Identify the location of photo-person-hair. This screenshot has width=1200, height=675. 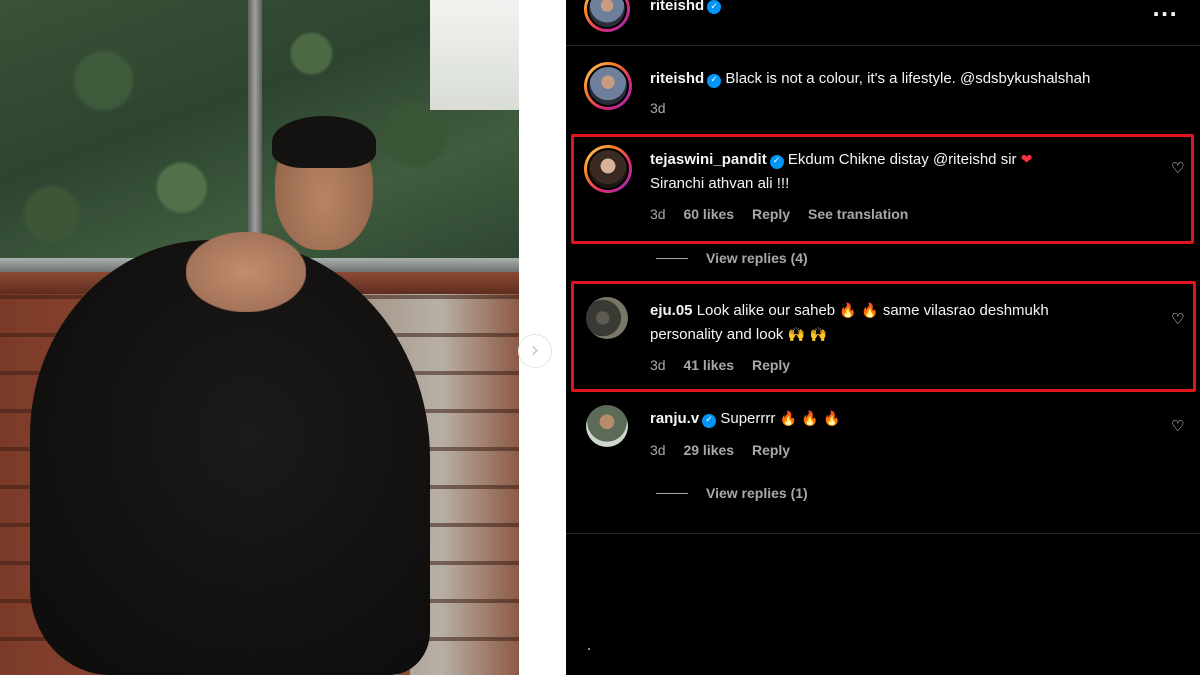
(324, 142).